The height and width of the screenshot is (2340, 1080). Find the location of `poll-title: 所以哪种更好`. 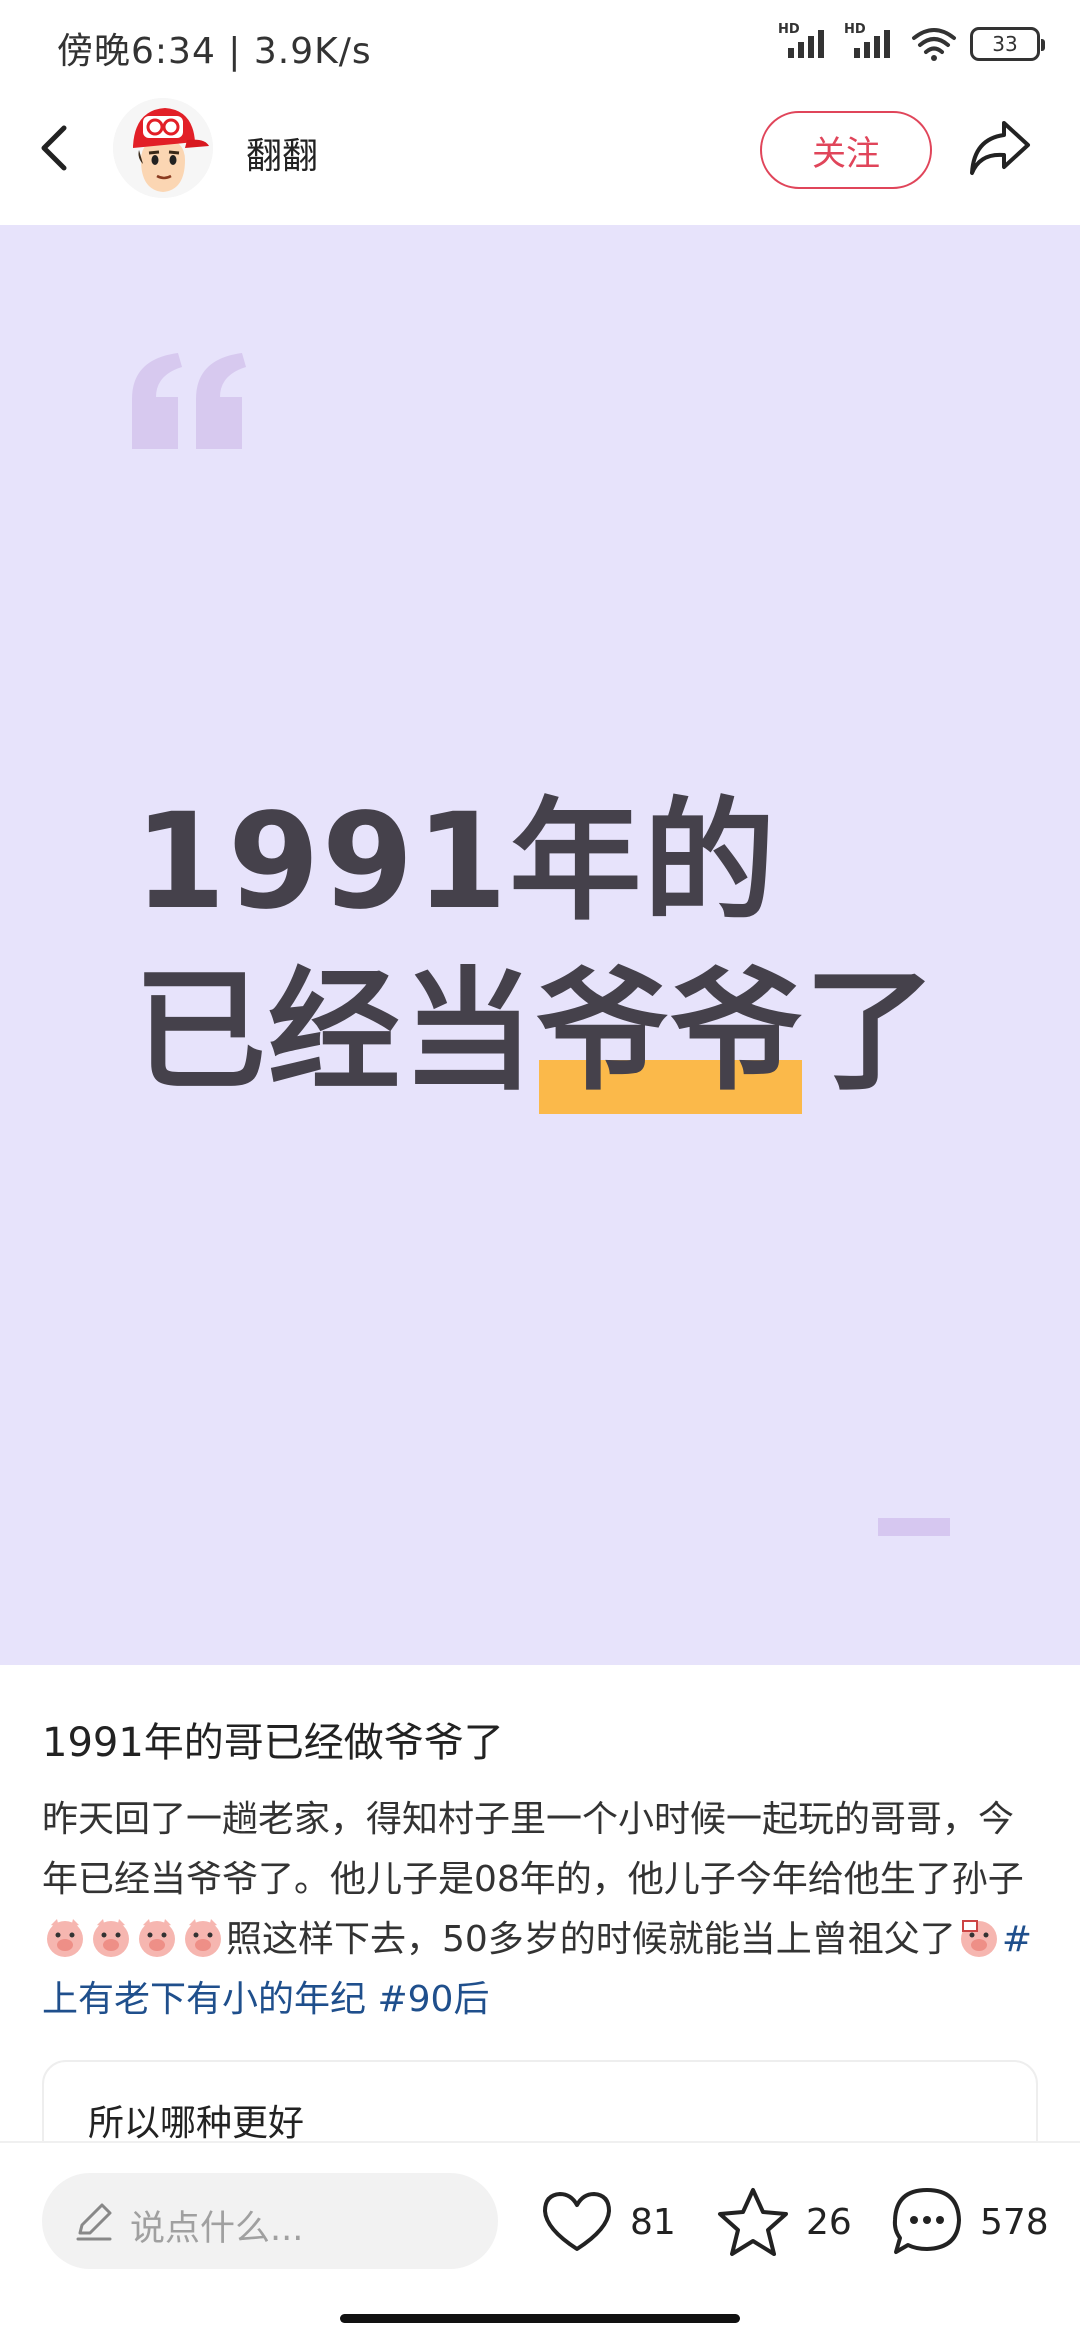

poll-title: 所以哪种更好 is located at coordinates (196, 2123).